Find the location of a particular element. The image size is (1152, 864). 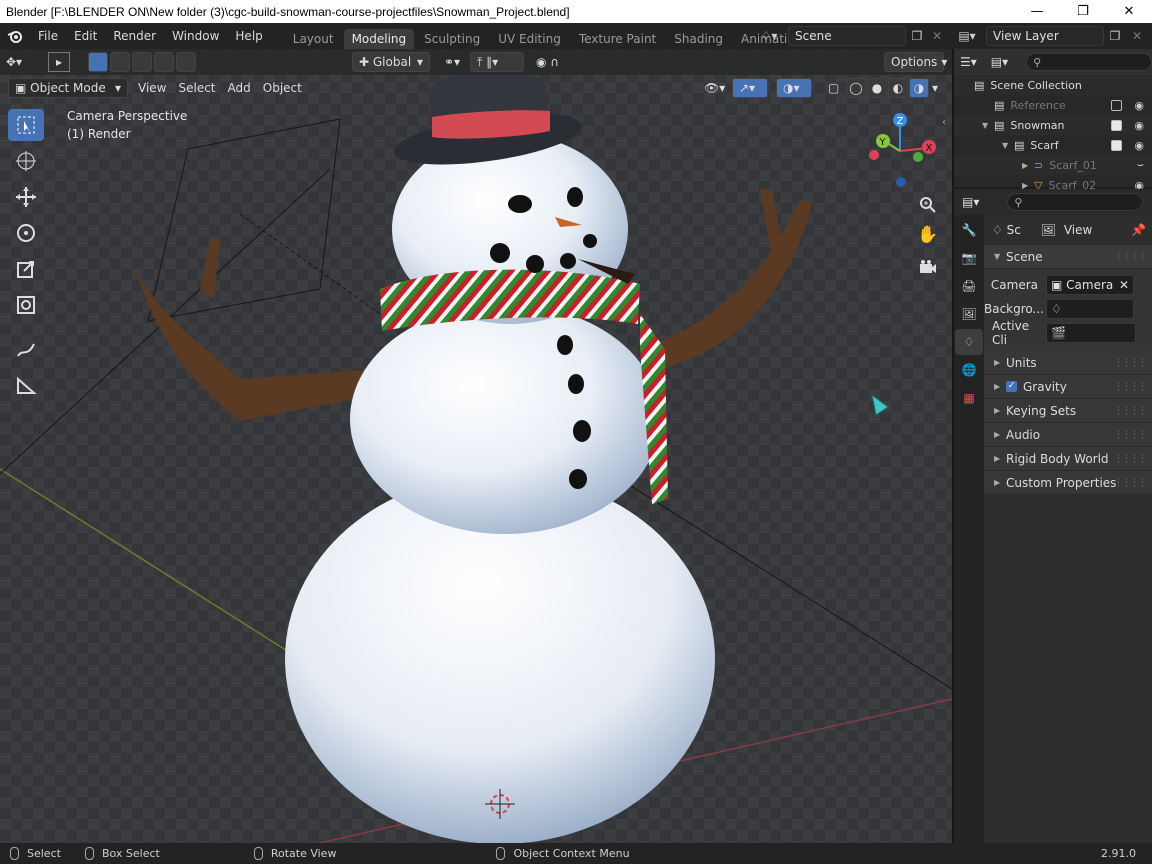

mode-dropdown: ▣ Object Mode ▾ is located at coordinates (68, 88).